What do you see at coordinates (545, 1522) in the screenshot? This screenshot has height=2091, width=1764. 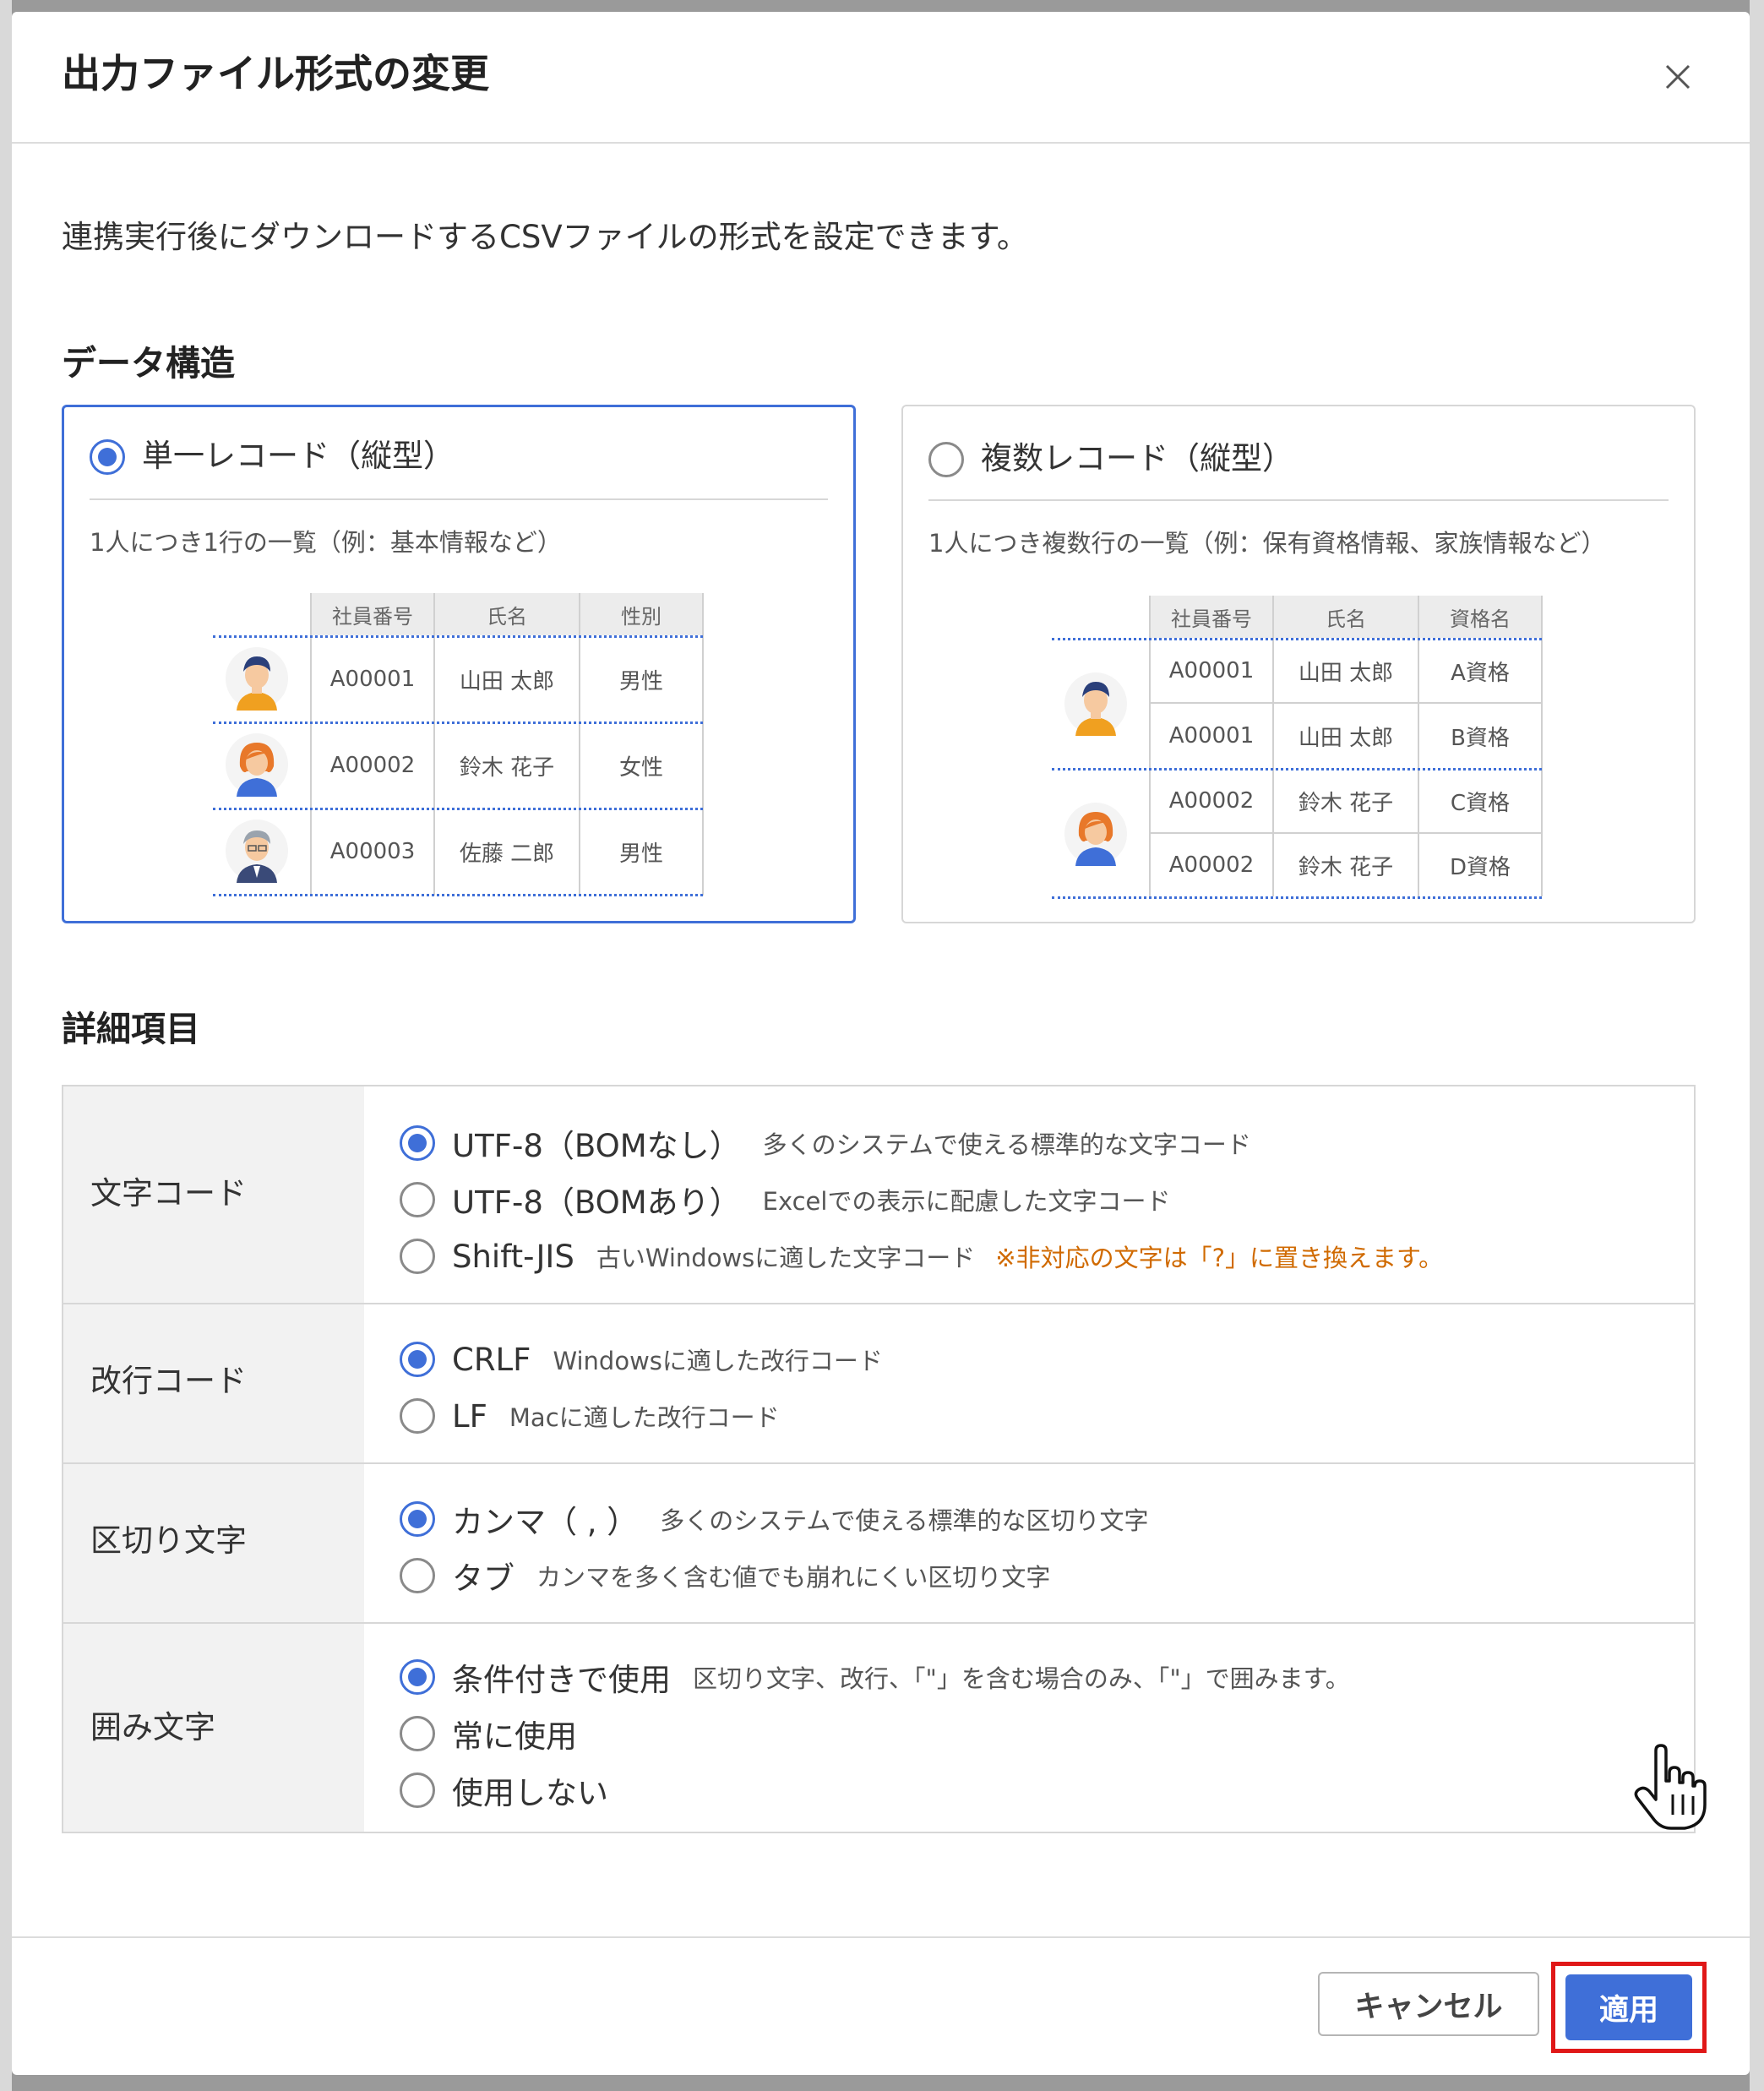 I see `option-label: カンマ（ , ）` at bounding box center [545, 1522].